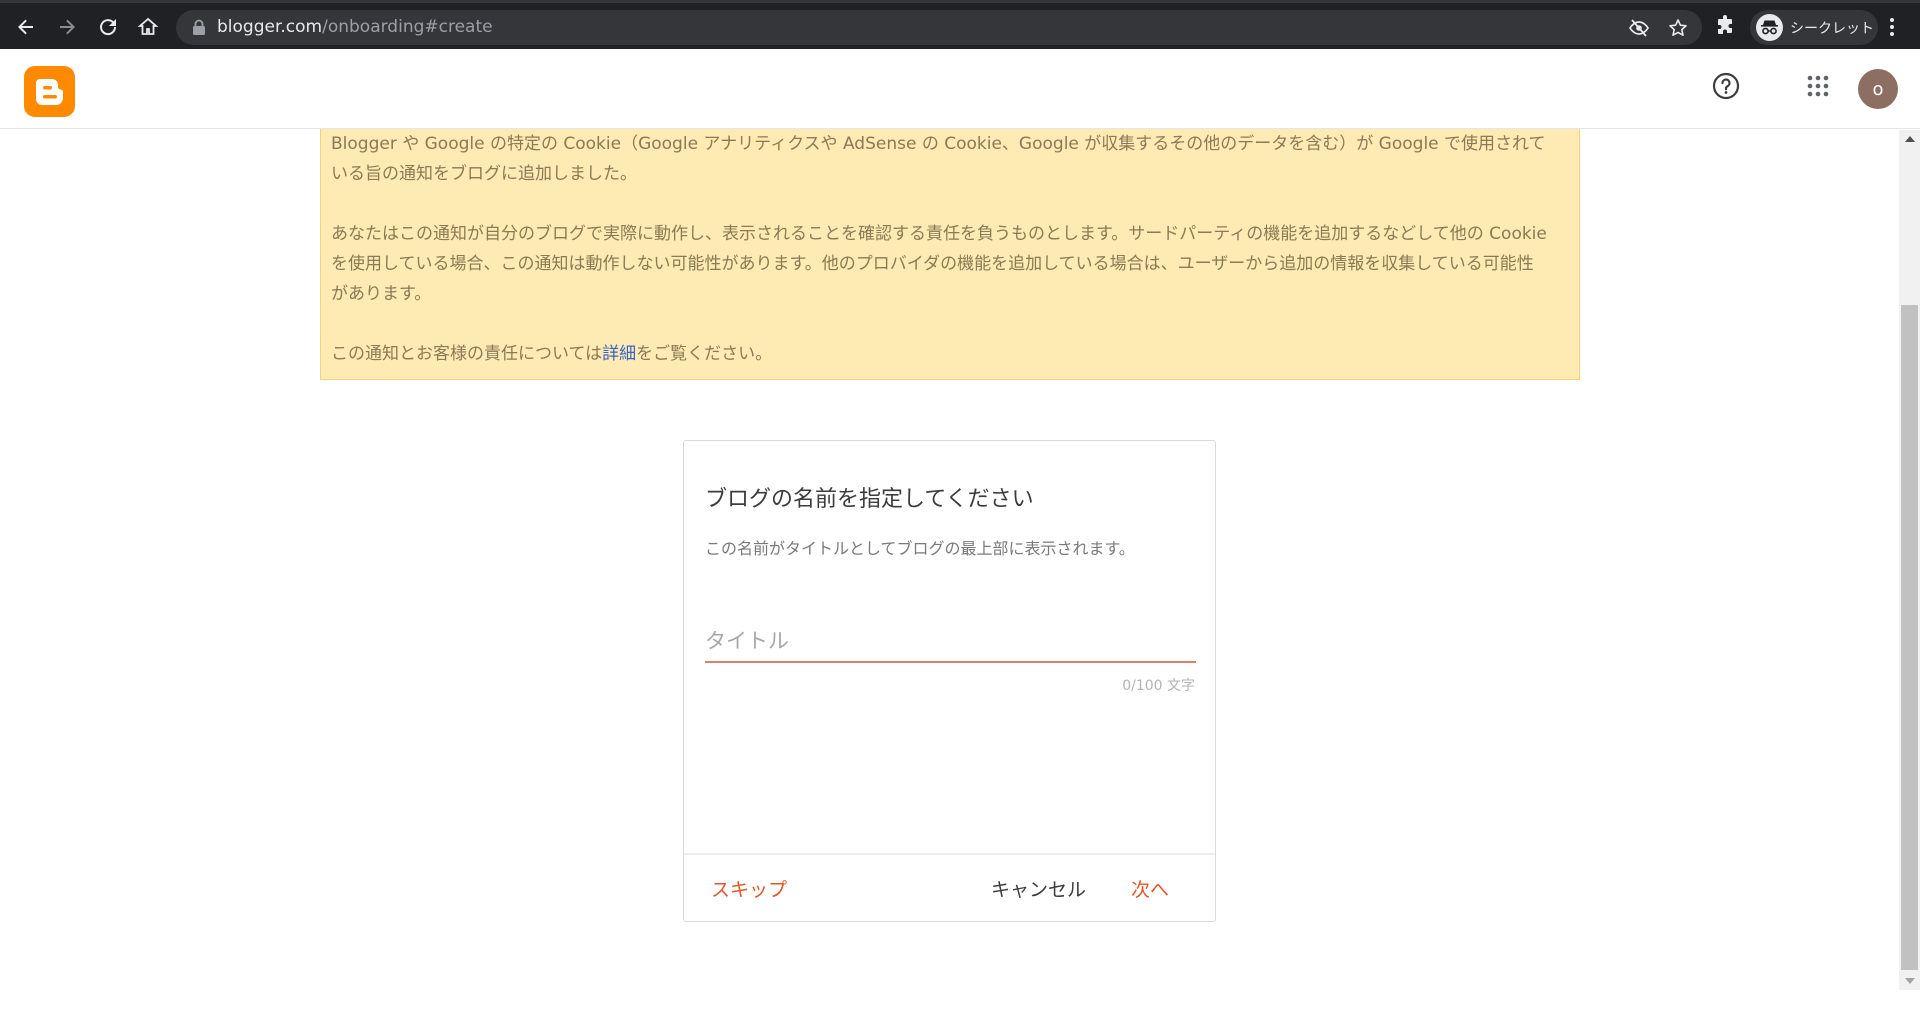  What do you see at coordinates (1910, 139) in the screenshot?
I see `scroll-up-arrow-icon` at bounding box center [1910, 139].